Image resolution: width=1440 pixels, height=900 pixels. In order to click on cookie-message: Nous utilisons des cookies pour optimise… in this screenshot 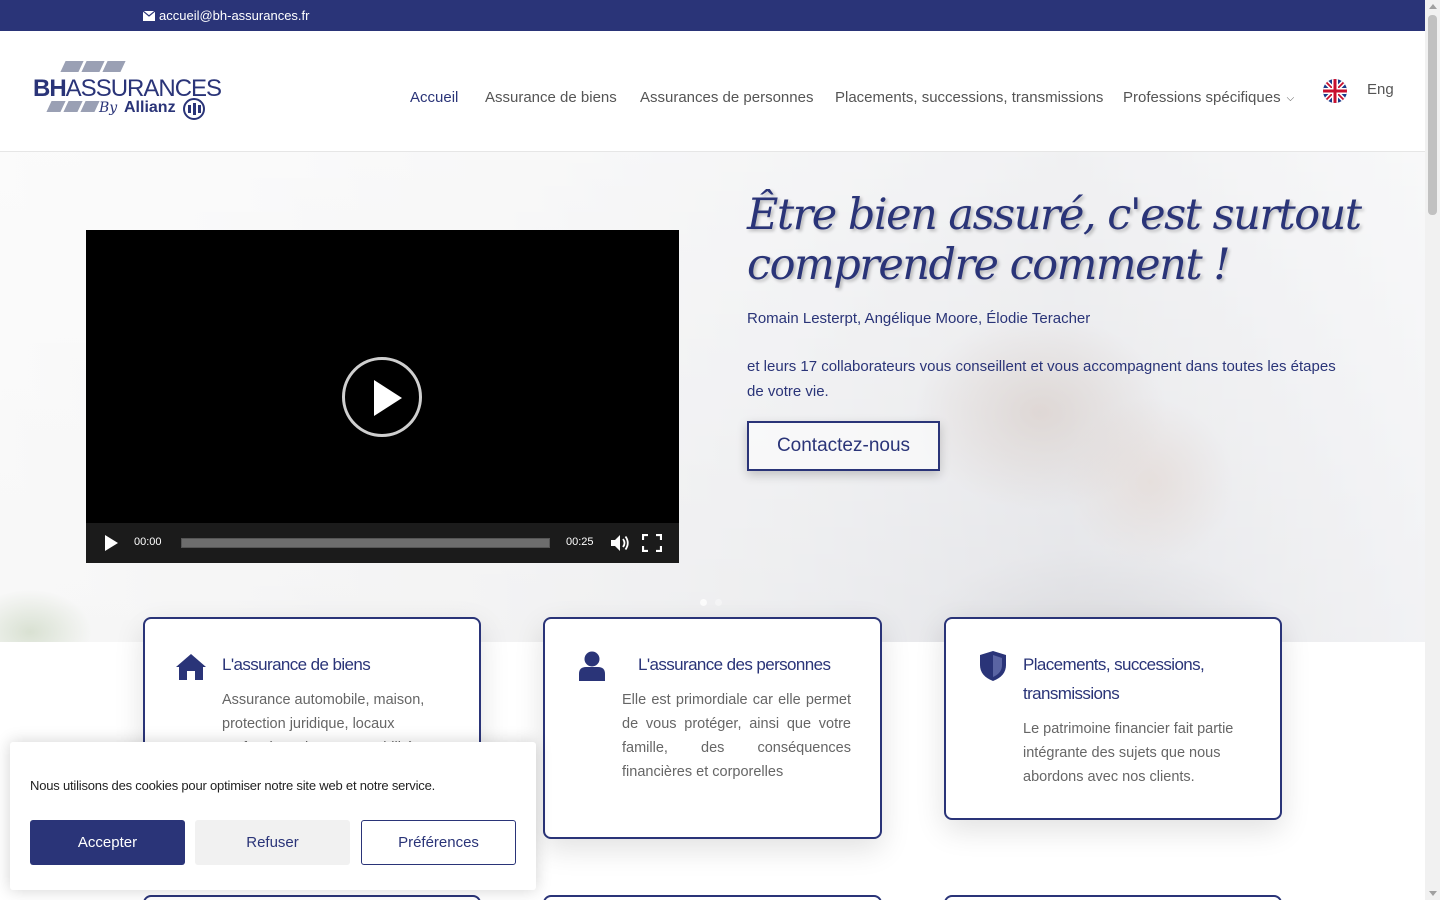, I will do `click(233, 785)`.